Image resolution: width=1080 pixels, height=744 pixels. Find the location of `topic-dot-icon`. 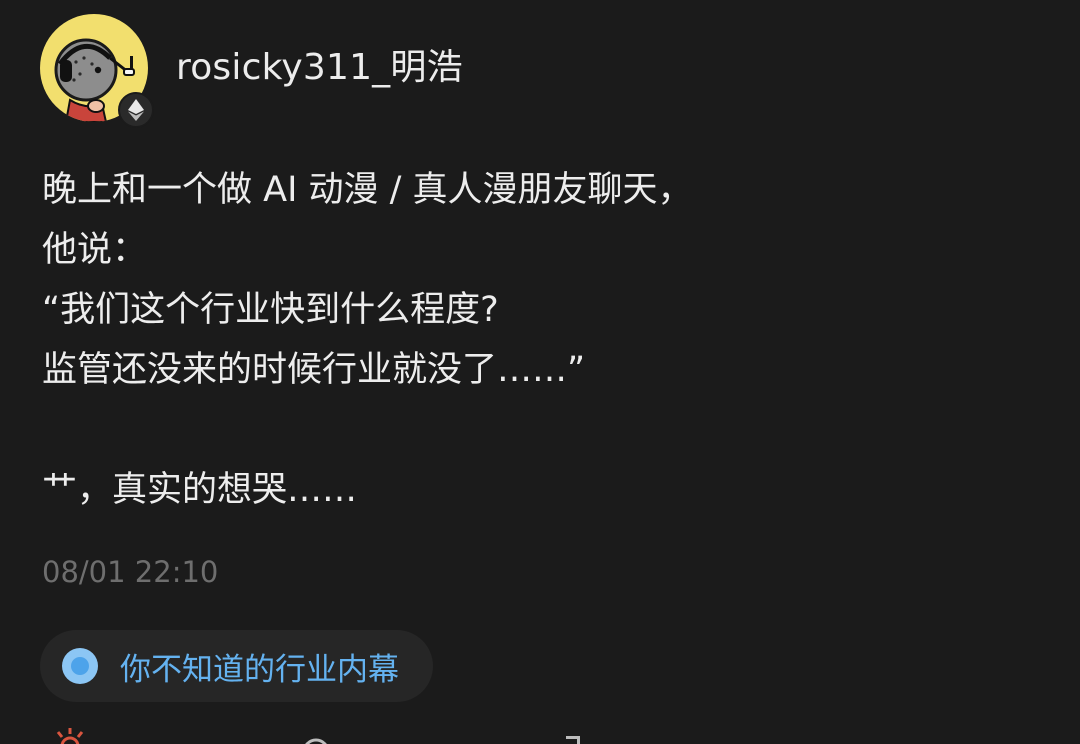

topic-dot-icon is located at coordinates (80, 666).